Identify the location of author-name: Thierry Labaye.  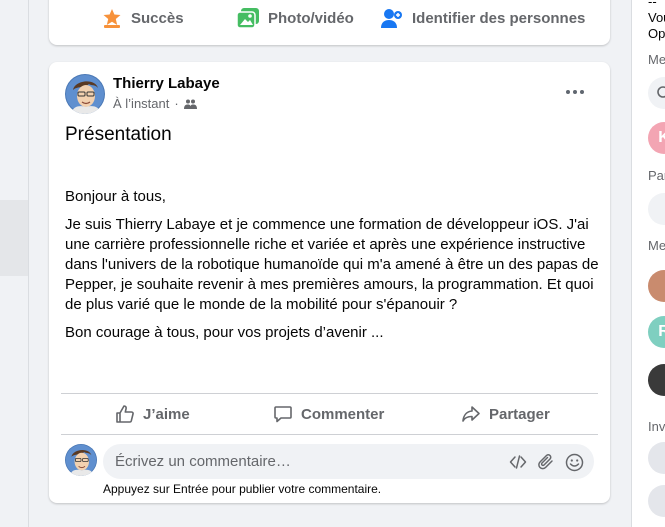
(166, 83).